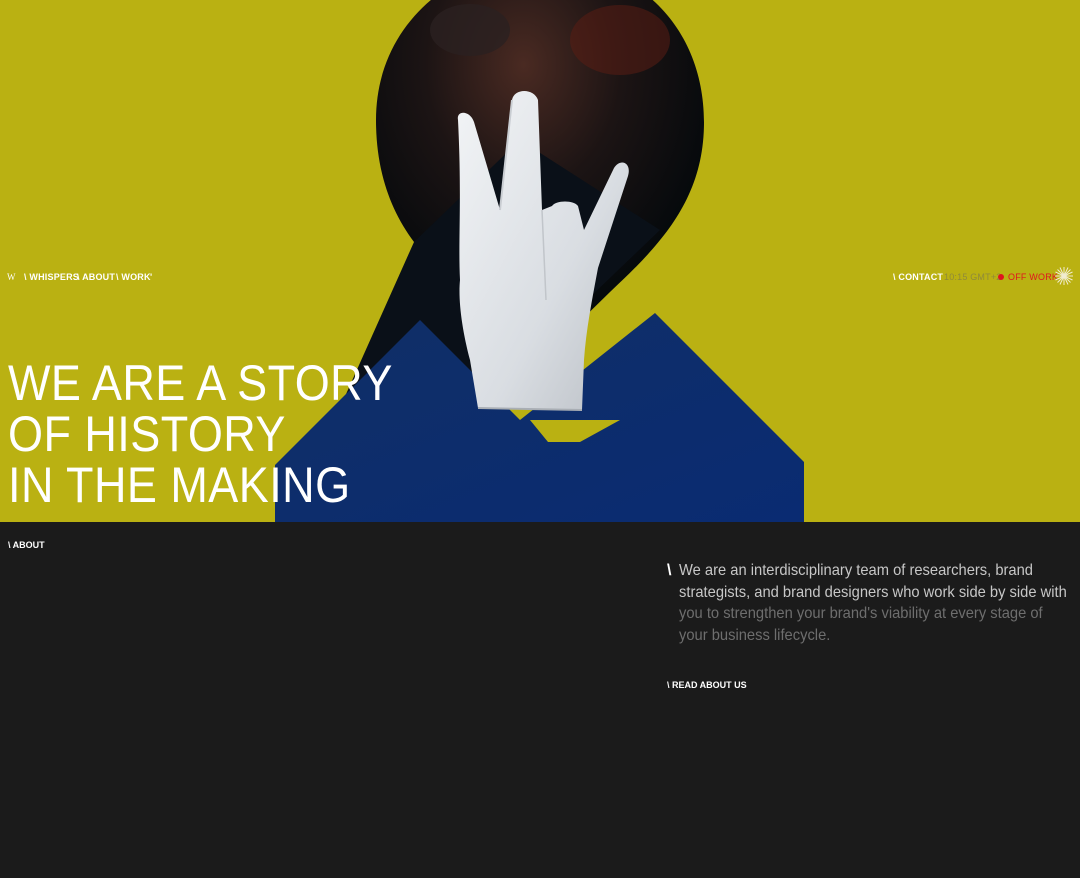 The width and height of the screenshot is (1080, 878). I want to click on about-section-label: \ ABOUT, so click(26, 545).